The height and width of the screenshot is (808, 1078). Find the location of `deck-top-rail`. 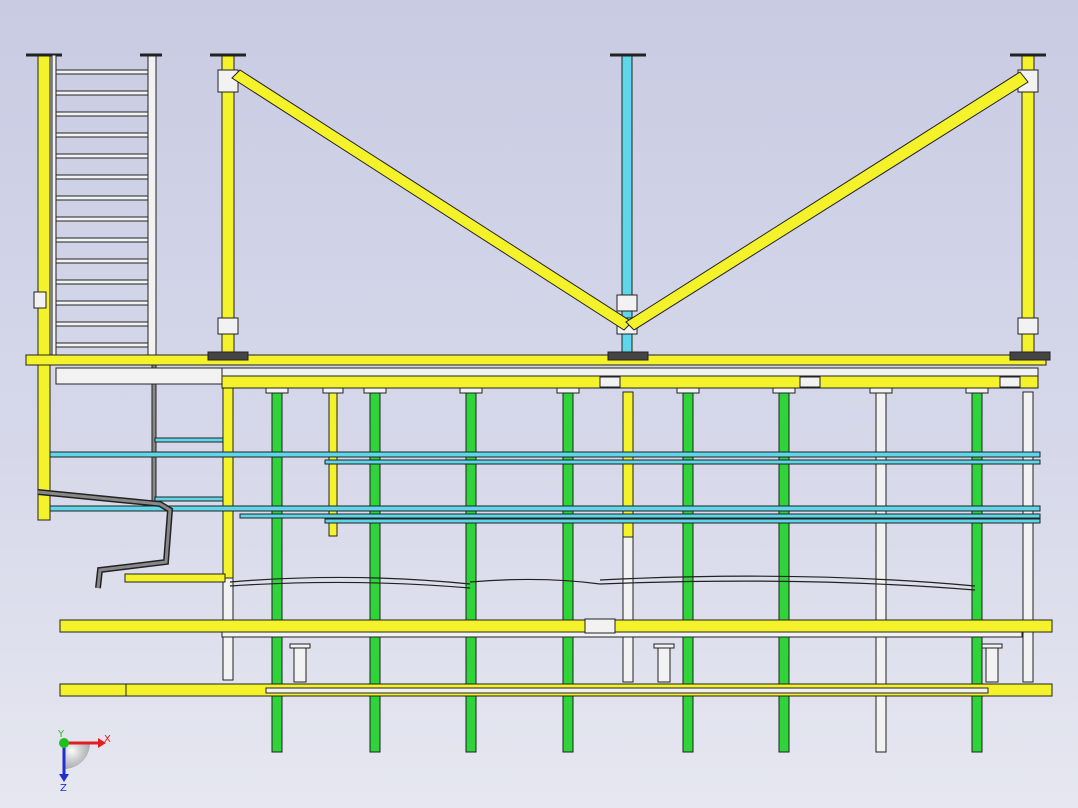

deck-top-rail is located at coordinates (536, 360).